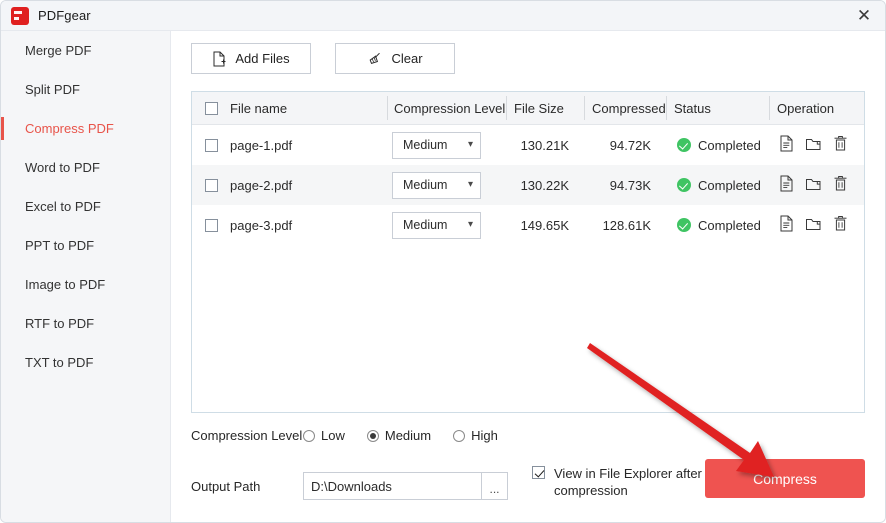  Describe the element at coordinates (63, 206) in the screenshot. I see `sidebar-item-label: Excel to PDF` at that location.